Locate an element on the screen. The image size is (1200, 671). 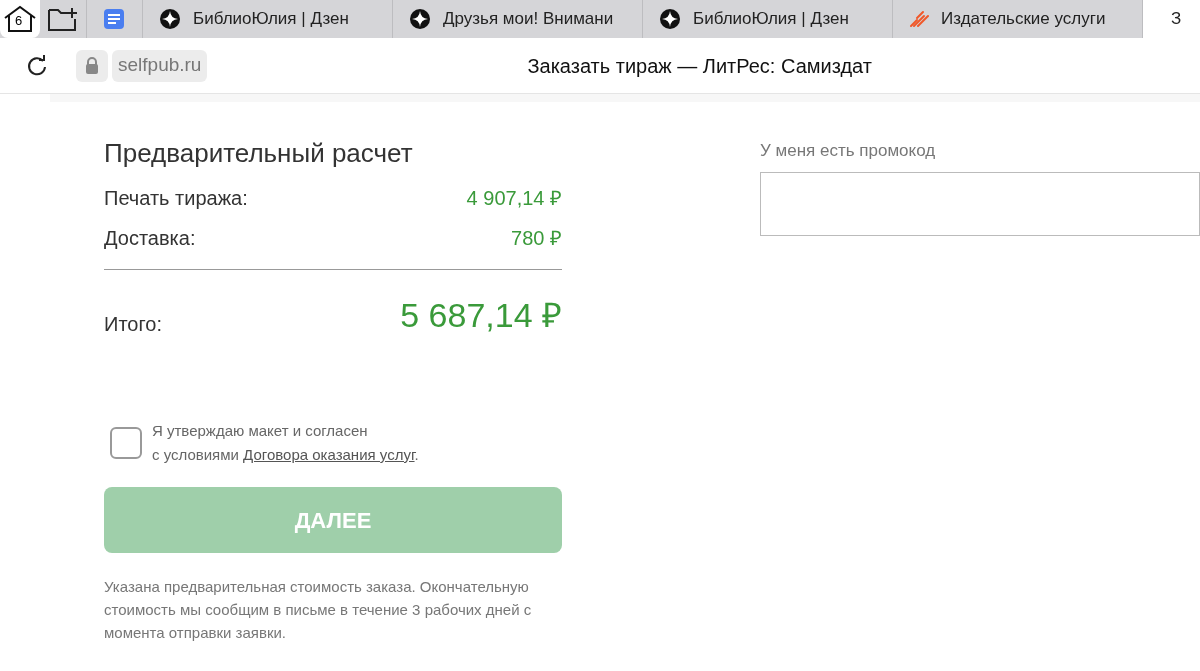
tab-count: 6 is located at coordinates (19, 20).